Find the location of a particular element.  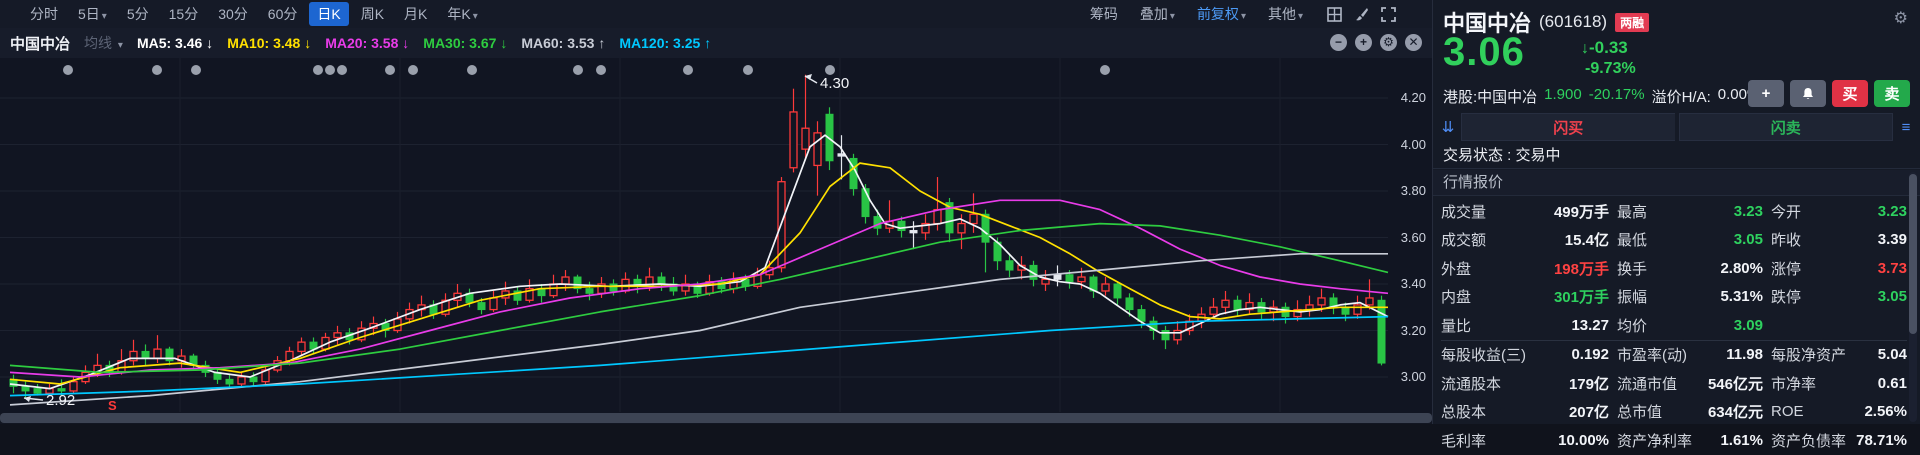

panel-scrollbar-thumb is located at coordinates (1913, 254).